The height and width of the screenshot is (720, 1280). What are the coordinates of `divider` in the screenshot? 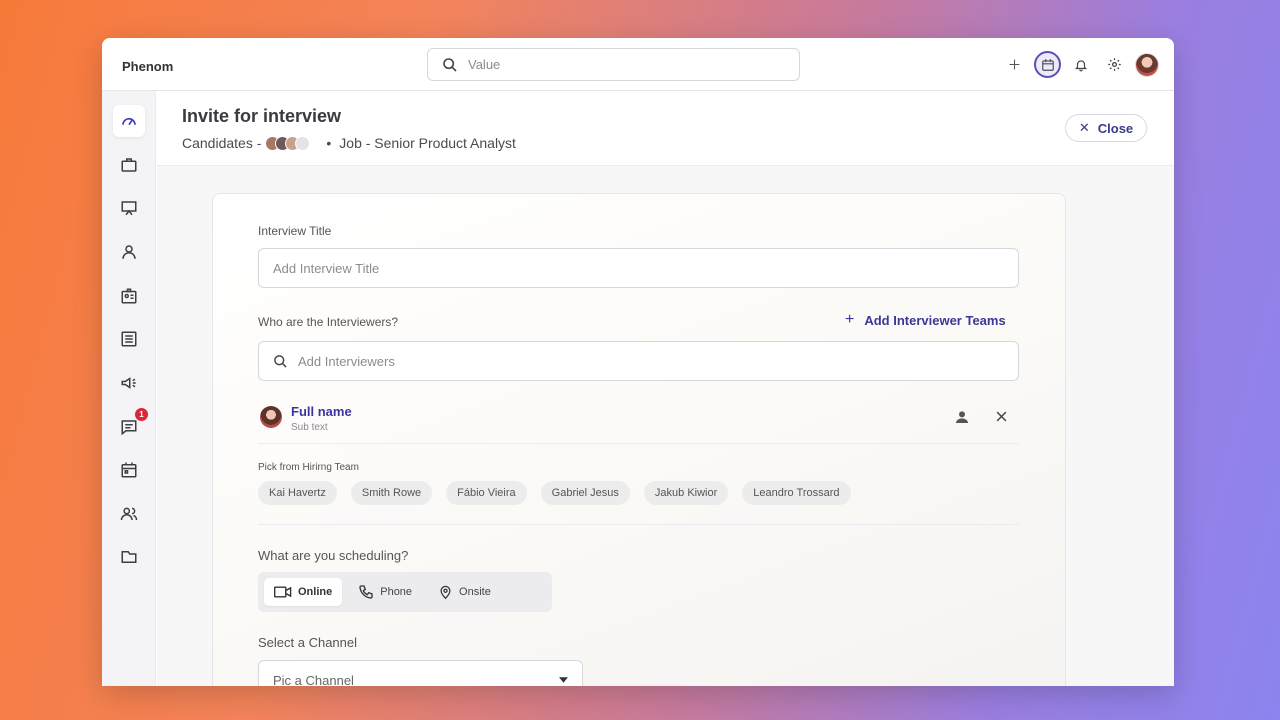 It's located at (638, 524).